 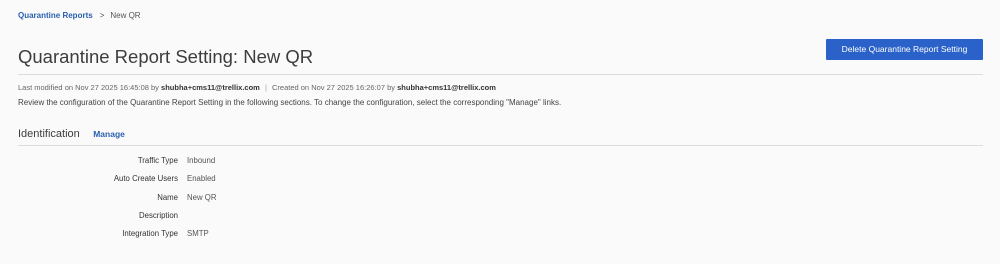 I want to click on breadcrumb: Quarantine Reports > New QR, so click(x=79, y=16).